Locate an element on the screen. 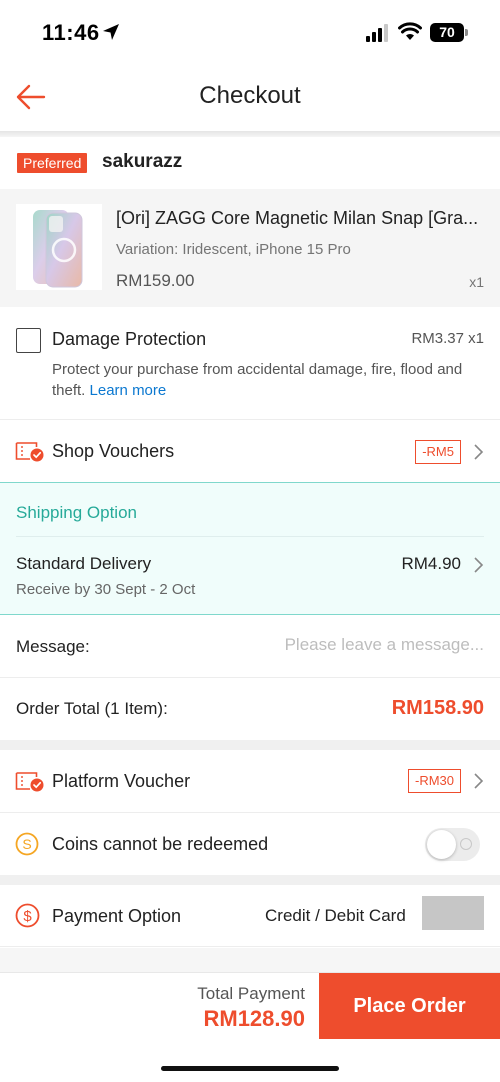 The width and height of the screenshot is (500, 1082). total-payment-label: Total Payment is located at coordinates (251, 993).